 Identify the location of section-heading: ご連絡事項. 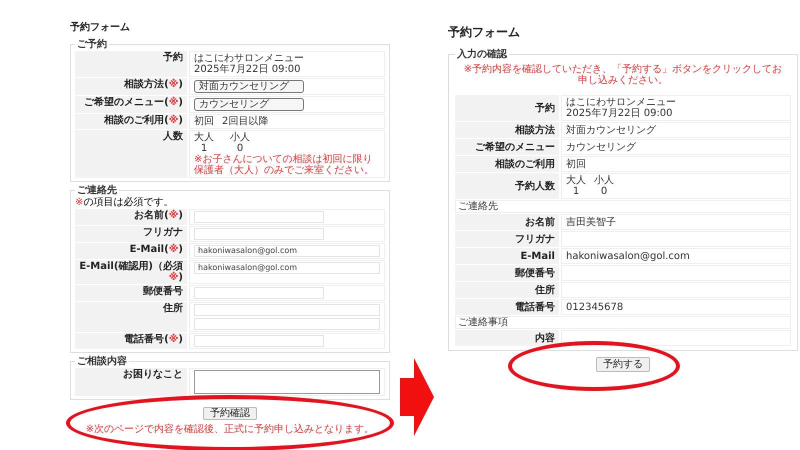
(623, 323).